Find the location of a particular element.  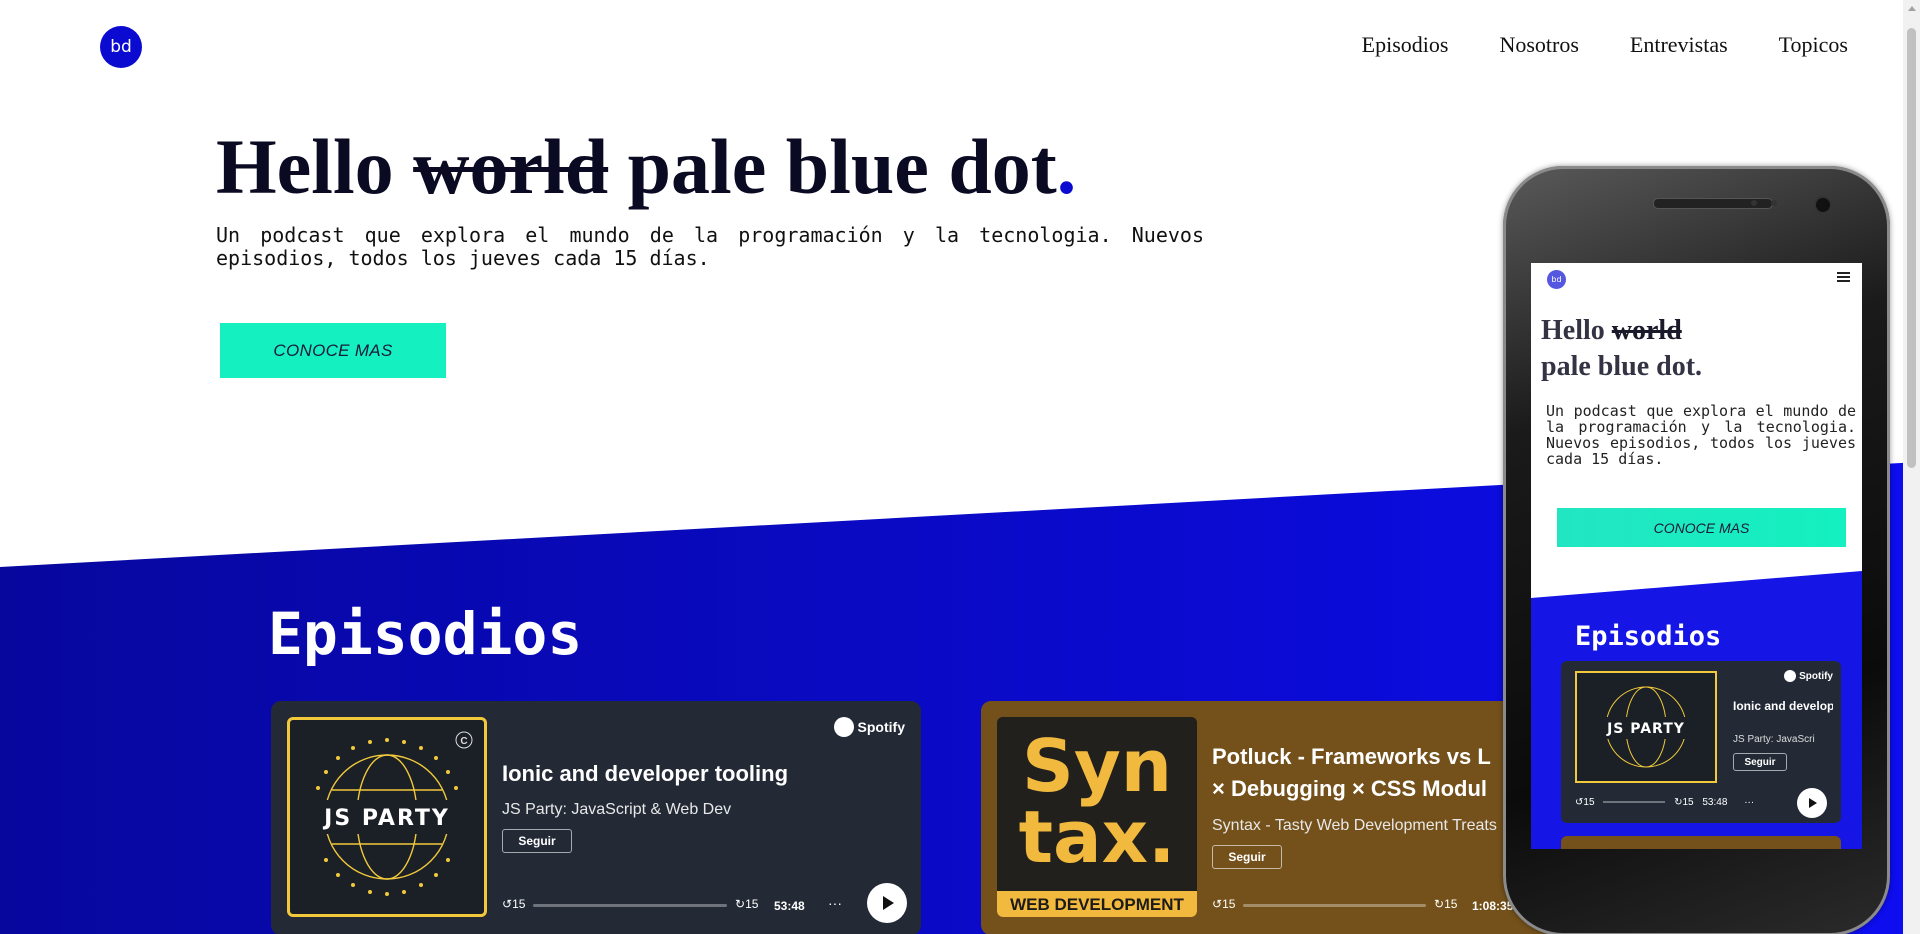

nav-topicos: Topicos is located at coordinates (1813, 45).